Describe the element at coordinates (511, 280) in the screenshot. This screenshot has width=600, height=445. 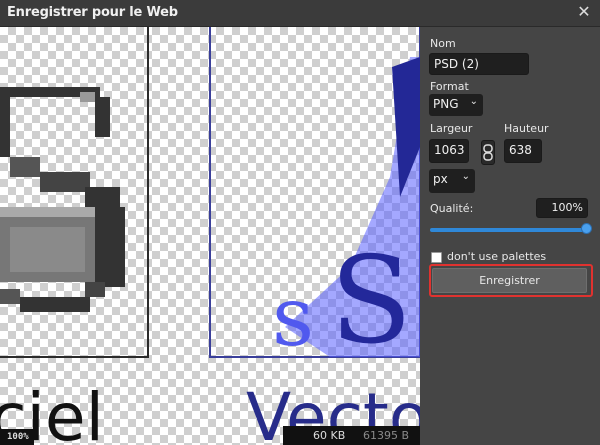
I see `highlight-box` at that location.